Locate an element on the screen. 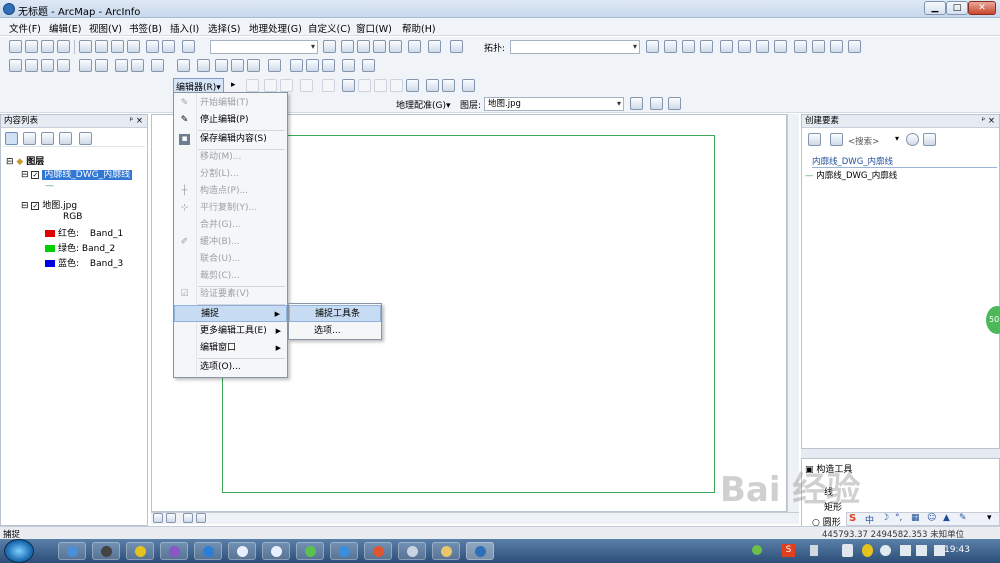 This screenshot has height=563, width=1000. select-features-icon is located at coordinates (157, 65).